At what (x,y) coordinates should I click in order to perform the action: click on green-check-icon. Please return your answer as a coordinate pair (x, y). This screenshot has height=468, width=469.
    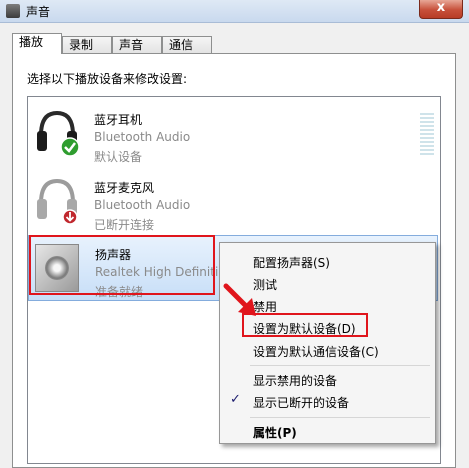
    Looking at the image, I should click on (70, 147).